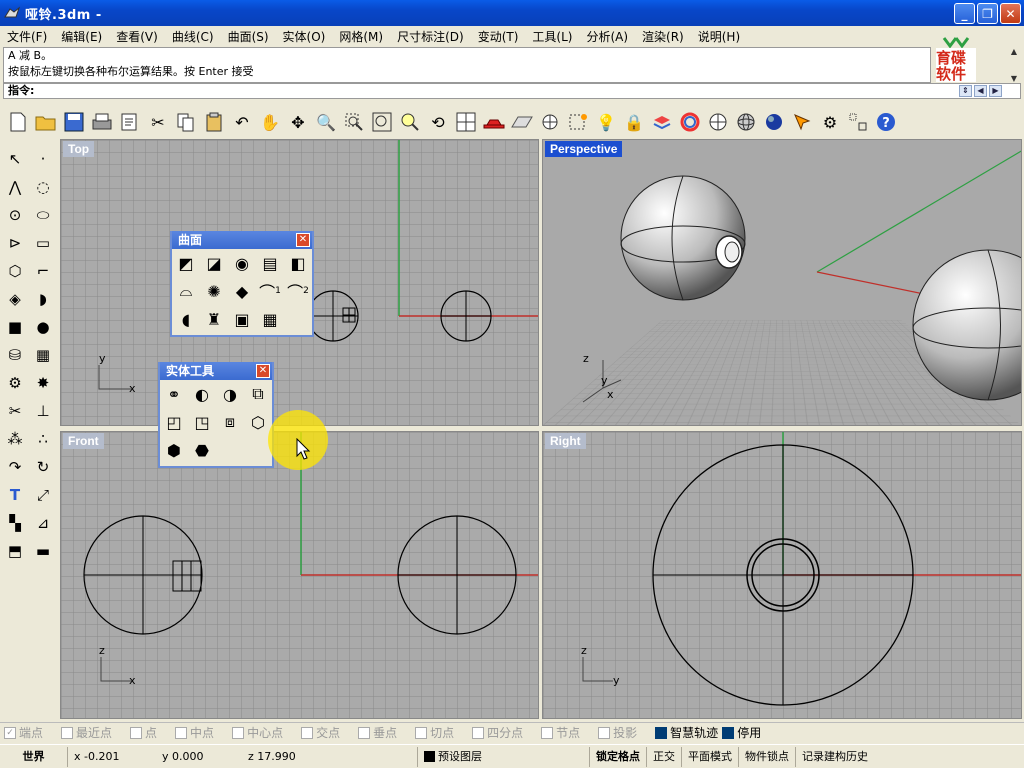 Image resolution: width=1024 pixels, height=768 pixels. I want to click on menu-help: 说明(H), so click(719, 36).